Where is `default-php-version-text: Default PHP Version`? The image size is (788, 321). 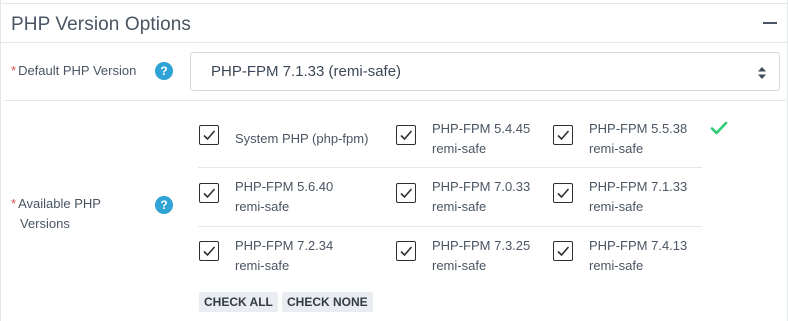
default-php-version-text: Default PHP Version is located at coordinates (77, 70).